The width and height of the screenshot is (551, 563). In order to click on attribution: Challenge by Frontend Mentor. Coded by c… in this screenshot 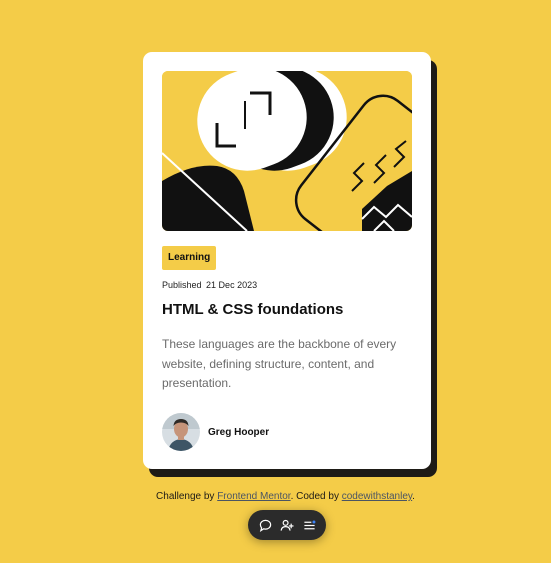, I will do `click(275, 496)`.